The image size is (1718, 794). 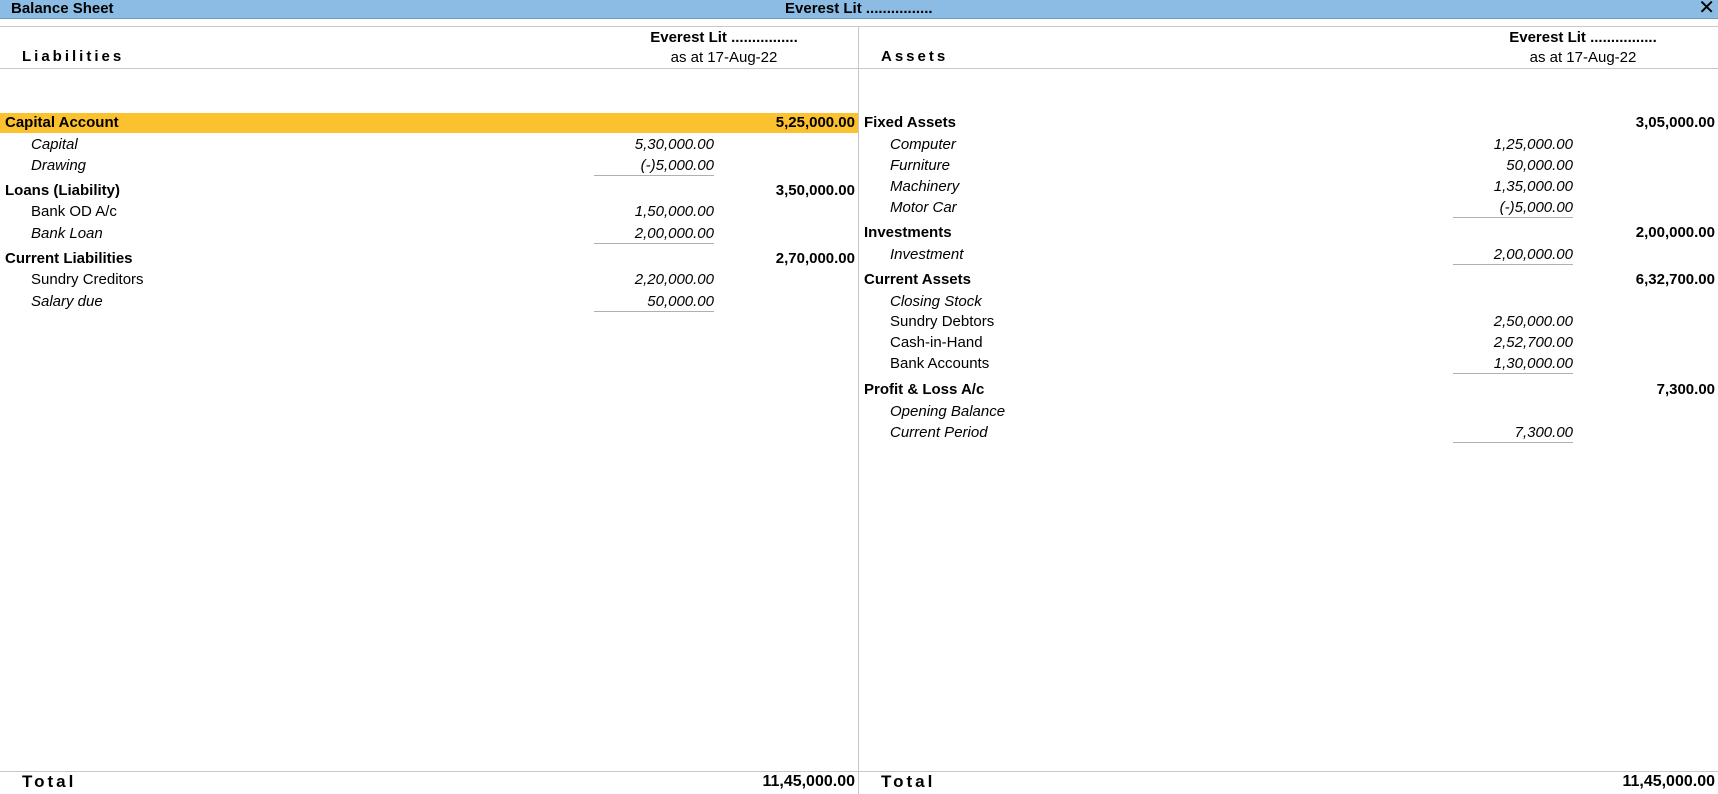 I want to click on ledger-row: Current Period 7,300.00, so click(x=1288, y=433).